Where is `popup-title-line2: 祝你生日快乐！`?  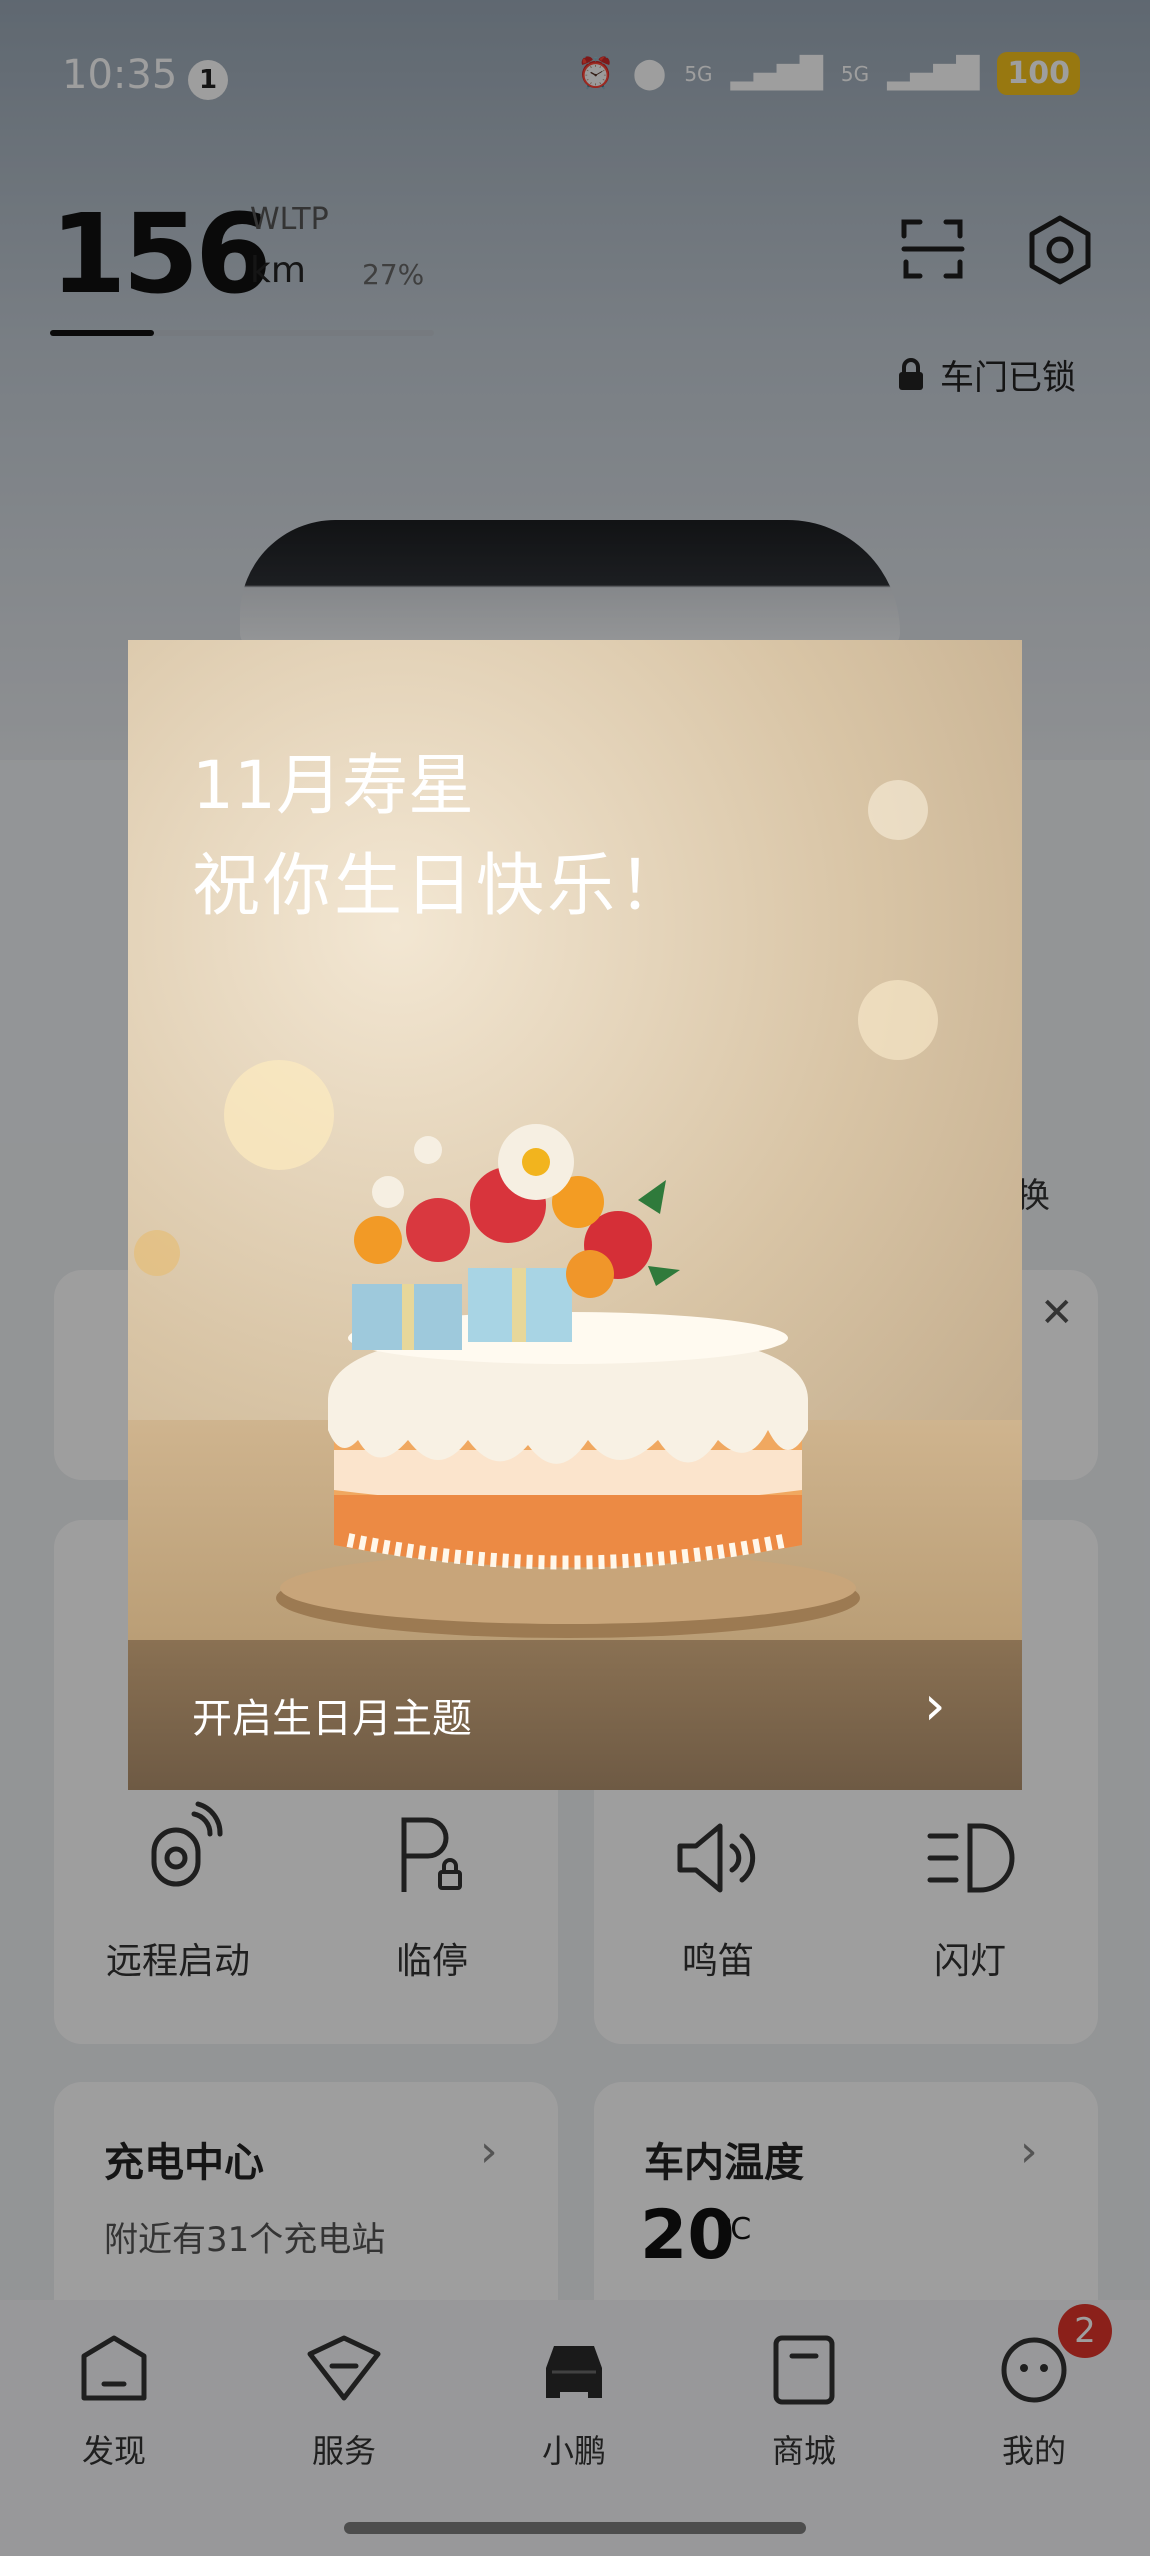 popup-title-line2: 祝你生日快乐！ is located at coordinates (441, 886).